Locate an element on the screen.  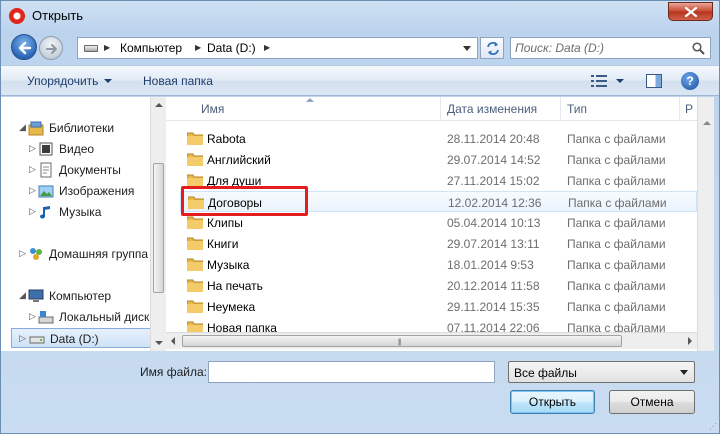
address-history-dropdown-icon is located at coordinates (467, 48).